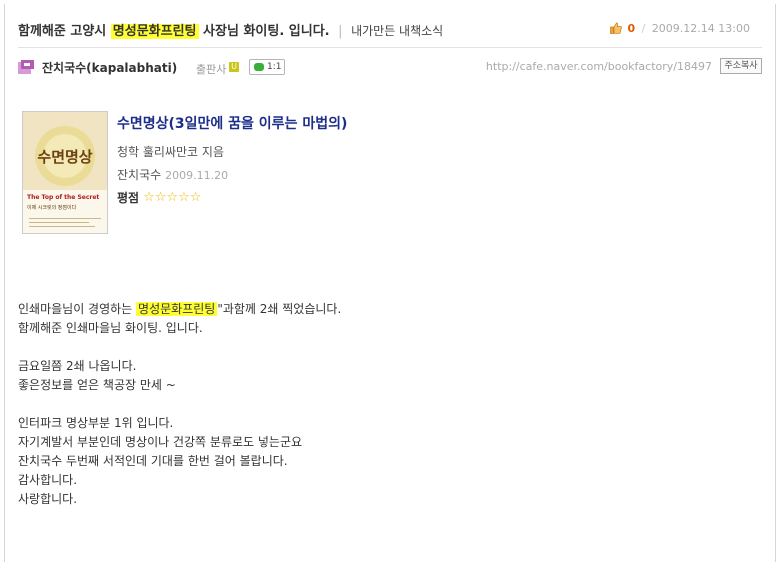 This screenshot has height=564, width=780. What do you see at coordinates (48, 499) in the screenshot?
I see `body-line-9: 사랑합니다.` at bounding box center [48, 499].